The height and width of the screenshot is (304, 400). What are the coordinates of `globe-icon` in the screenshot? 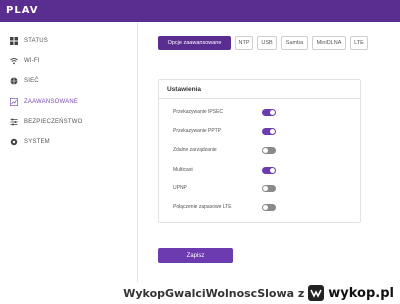 It's located at (14, 81).